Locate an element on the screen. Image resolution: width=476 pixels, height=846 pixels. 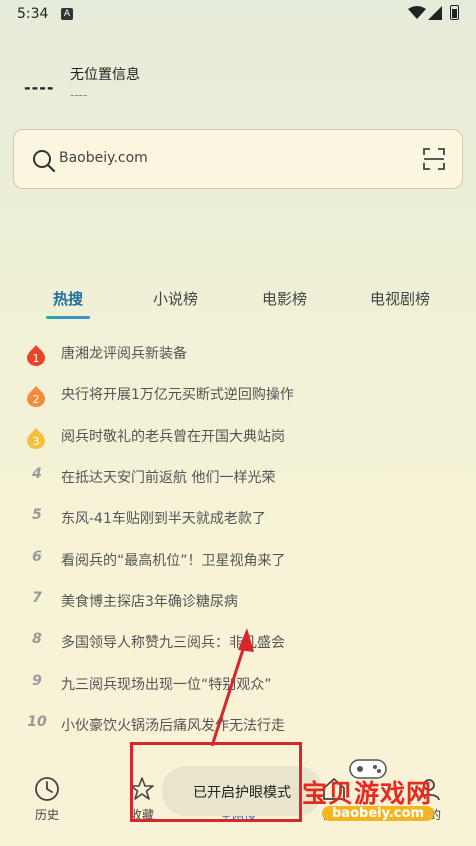
rank-number: 8 is located at coordinates (37, 639).